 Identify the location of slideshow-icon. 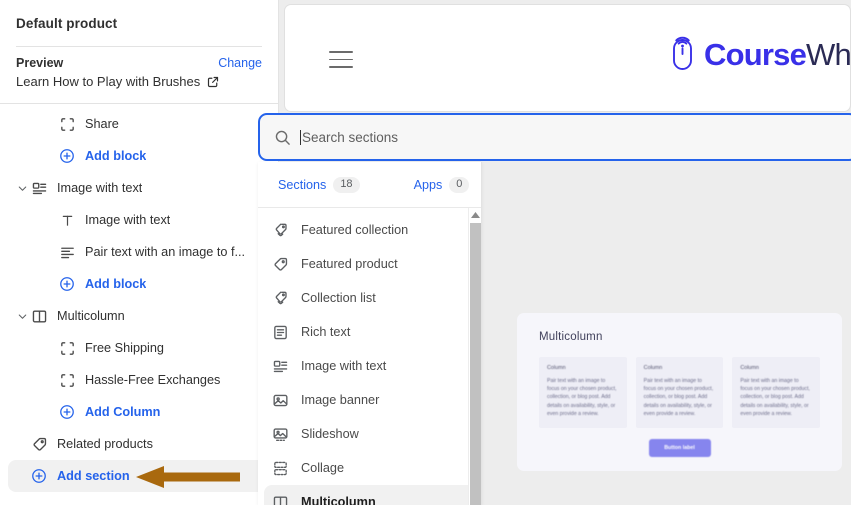
(280, 434).